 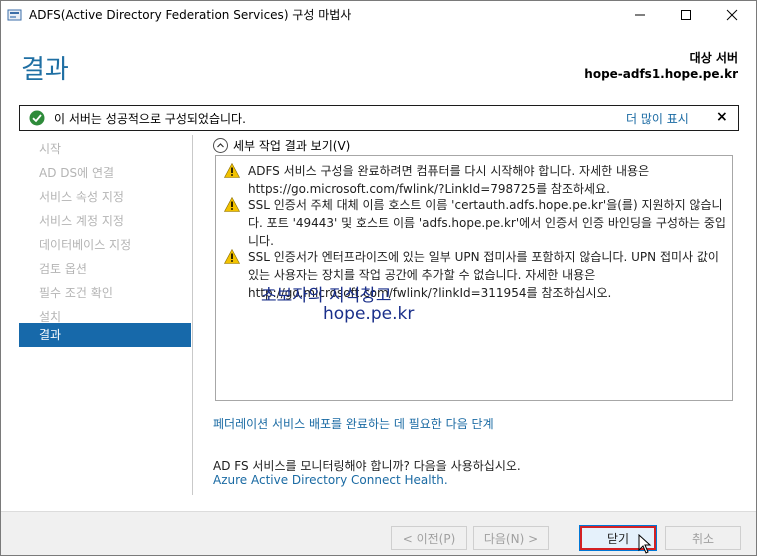 What do you see at coordinates (105, 269) in the screenshot?
I see `sidebar-item-review-options: 검토 옵션` at bounding box center [105, 269].